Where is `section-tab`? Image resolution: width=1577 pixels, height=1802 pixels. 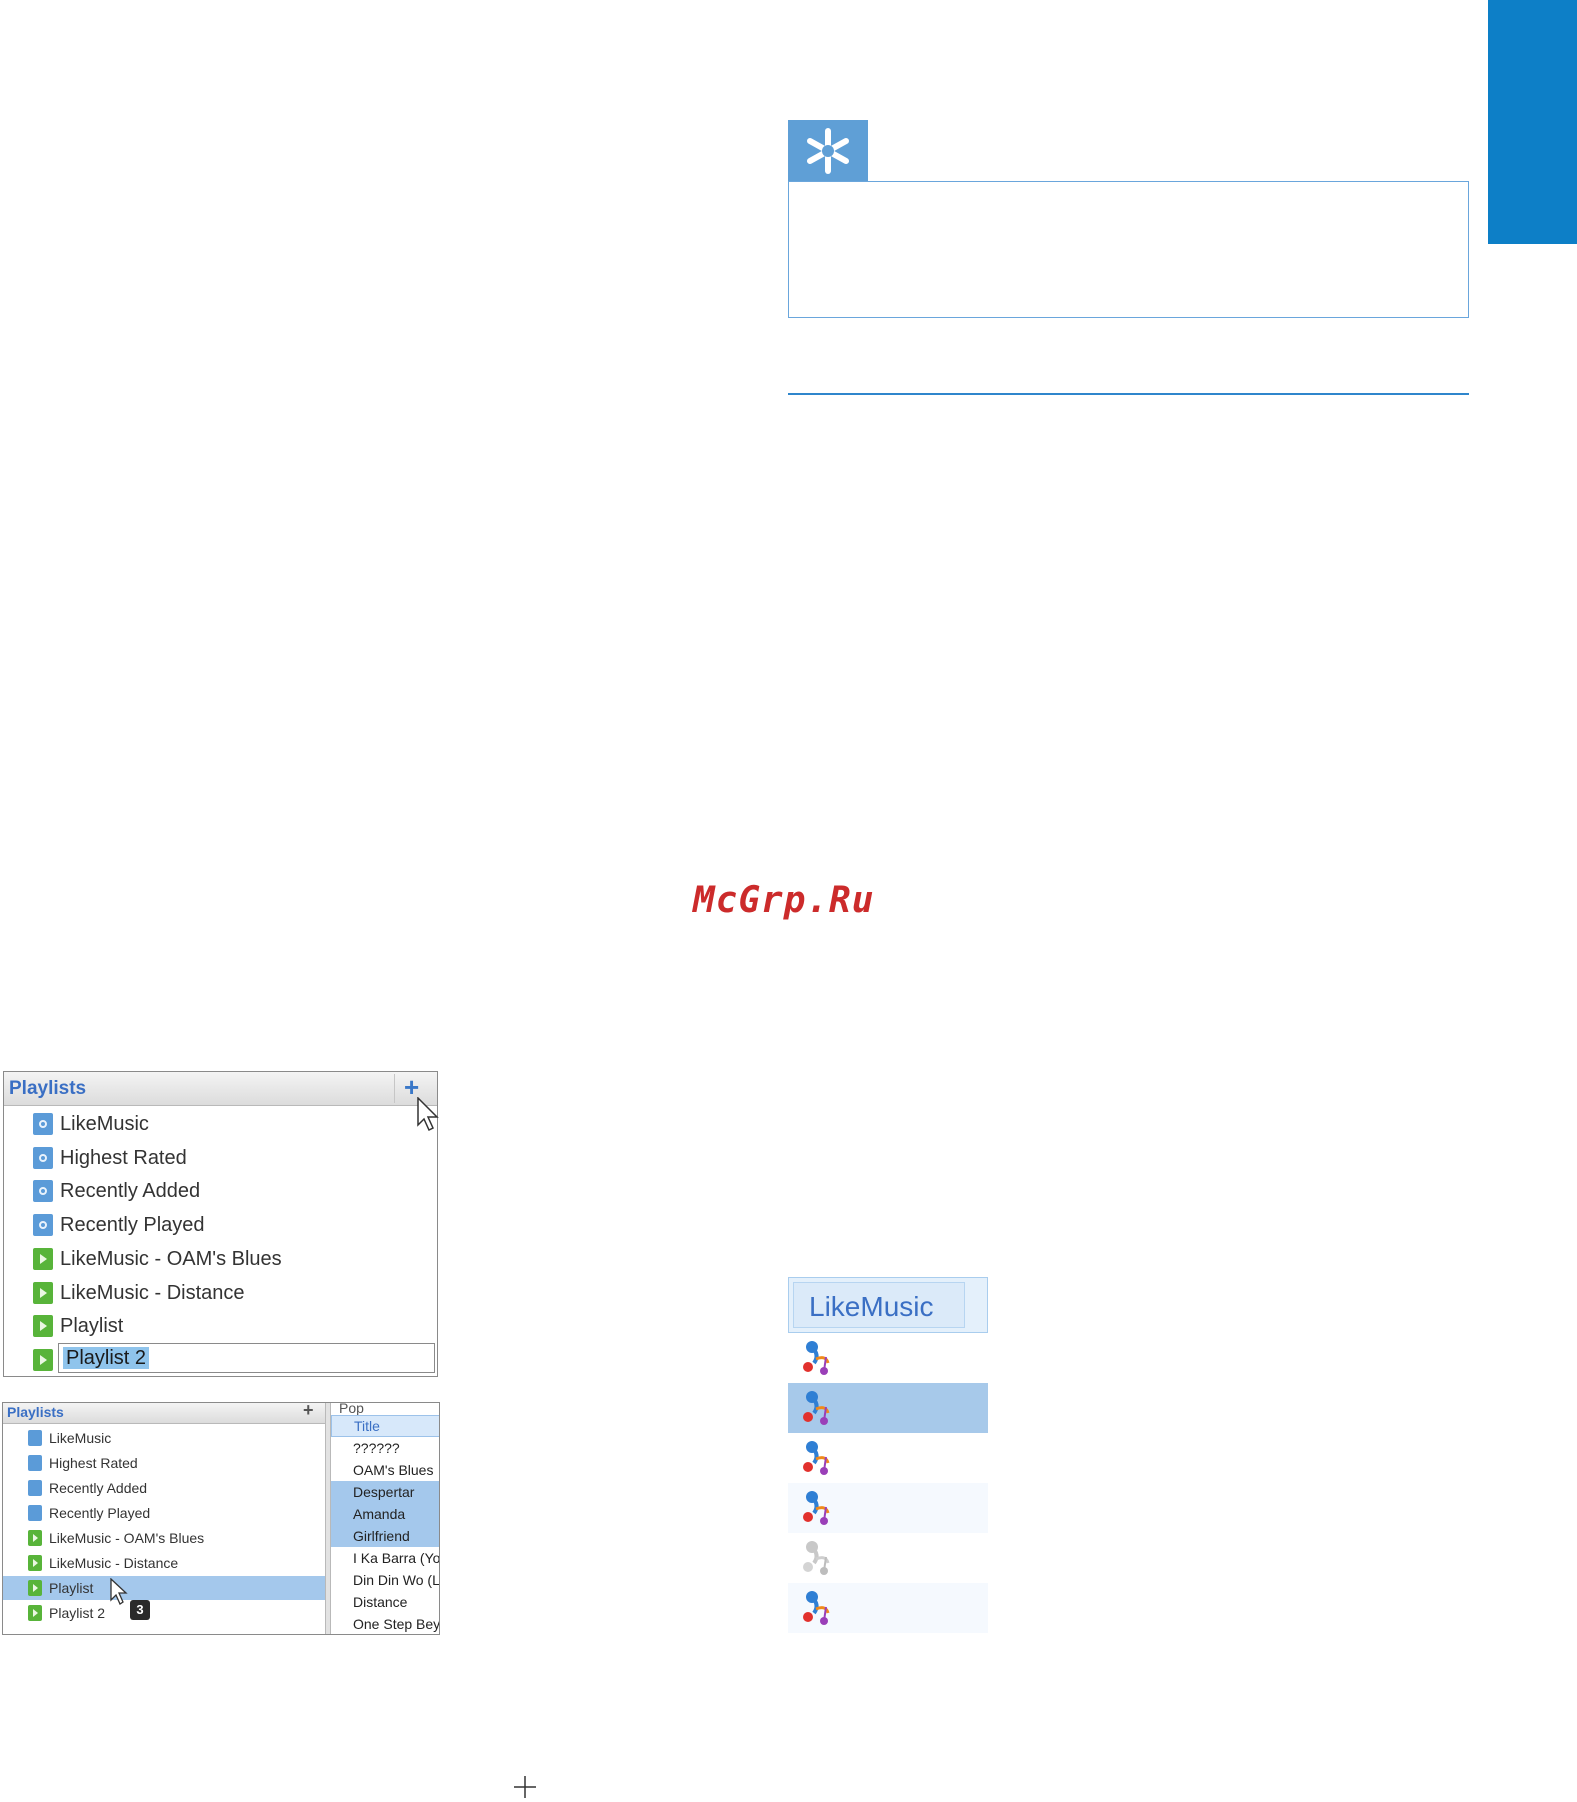
section-tab is located at coordinates (1532, 122).